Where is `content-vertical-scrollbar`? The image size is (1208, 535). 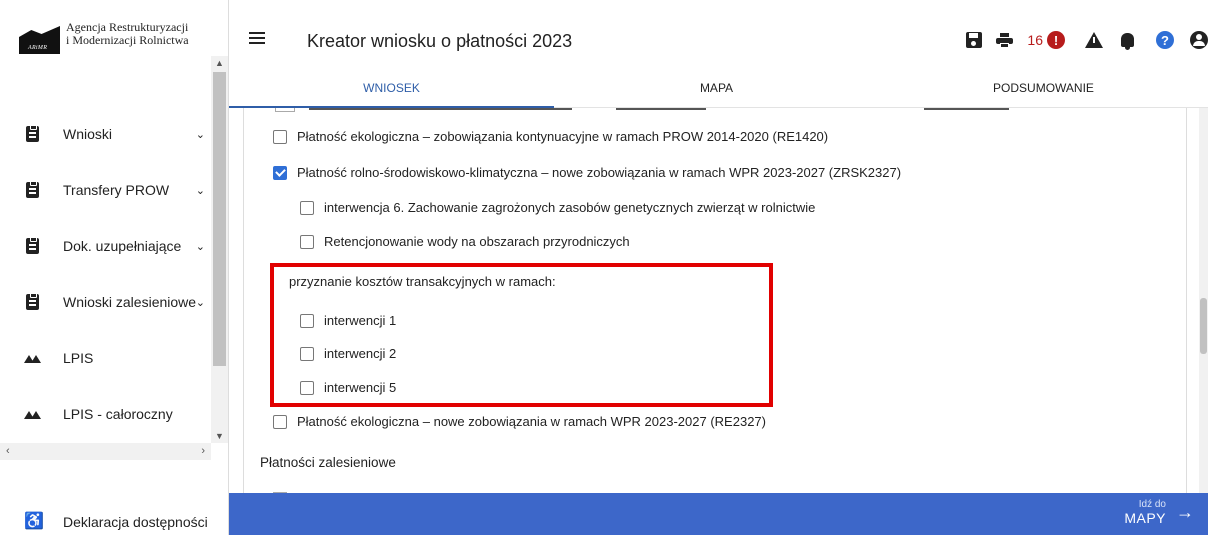 content-vertical-scrollbar is located at coordinates (1203, 302).